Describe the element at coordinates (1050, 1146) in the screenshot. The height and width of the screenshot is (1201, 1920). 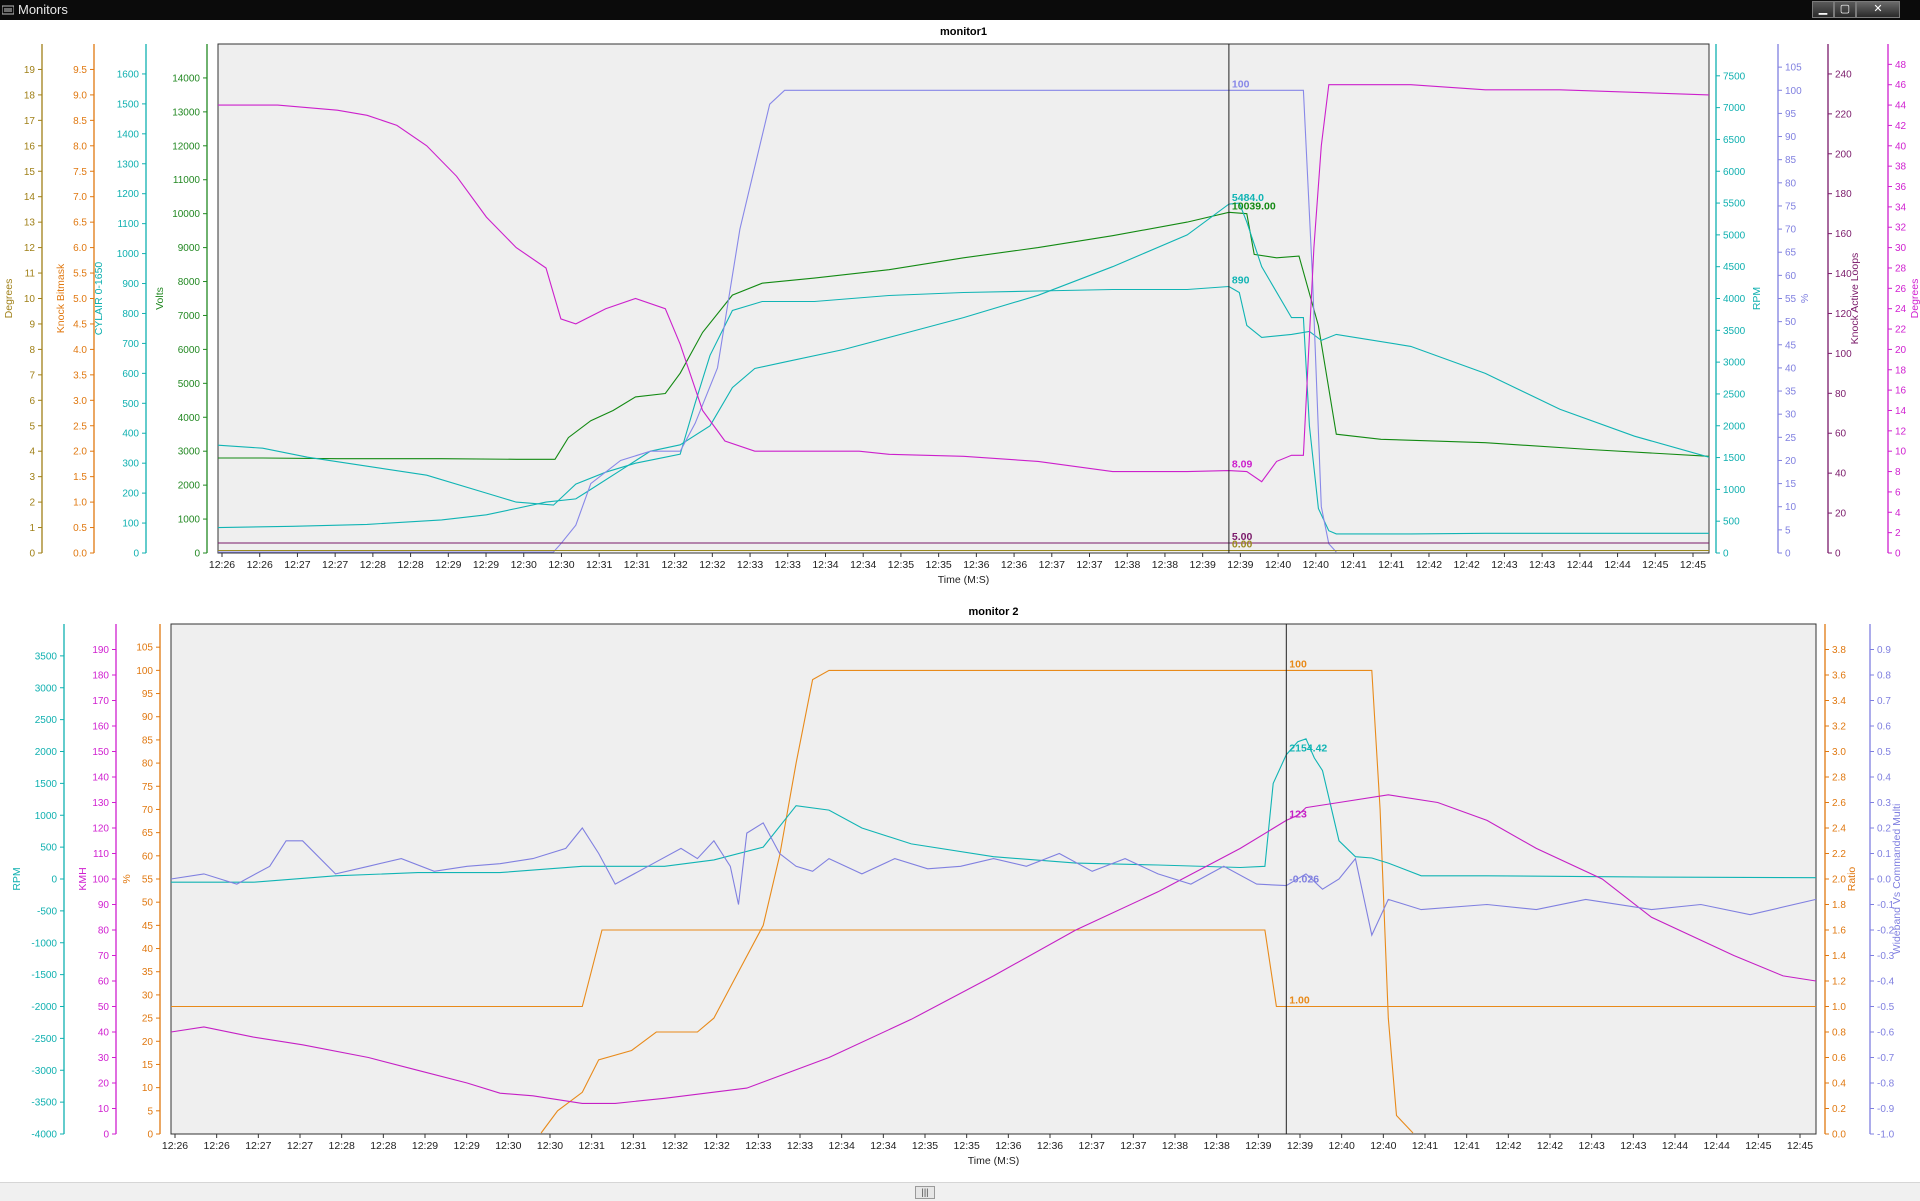
I see `chart2-xtick-label: 12:36` at that location.